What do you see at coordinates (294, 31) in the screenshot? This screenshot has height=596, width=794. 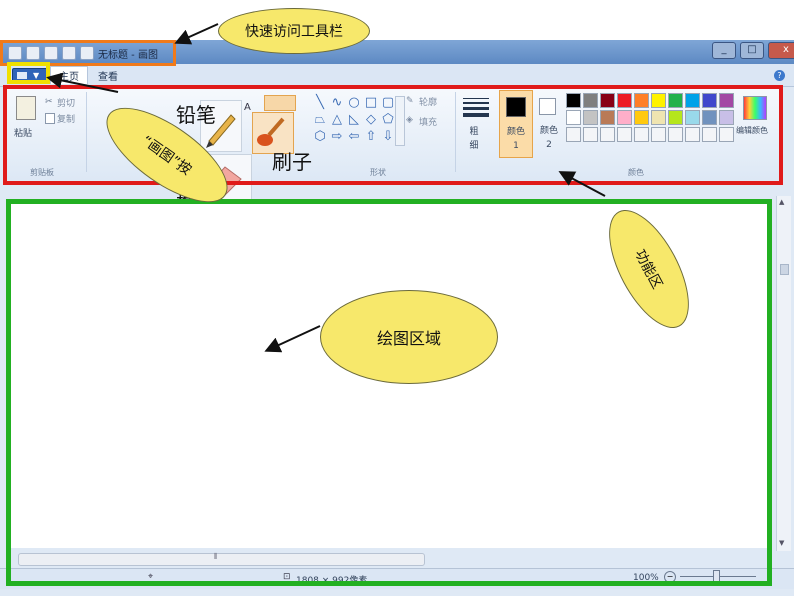 I see `quick-access-callout: 快速访问工具栏` at bounding box center [294, 31].